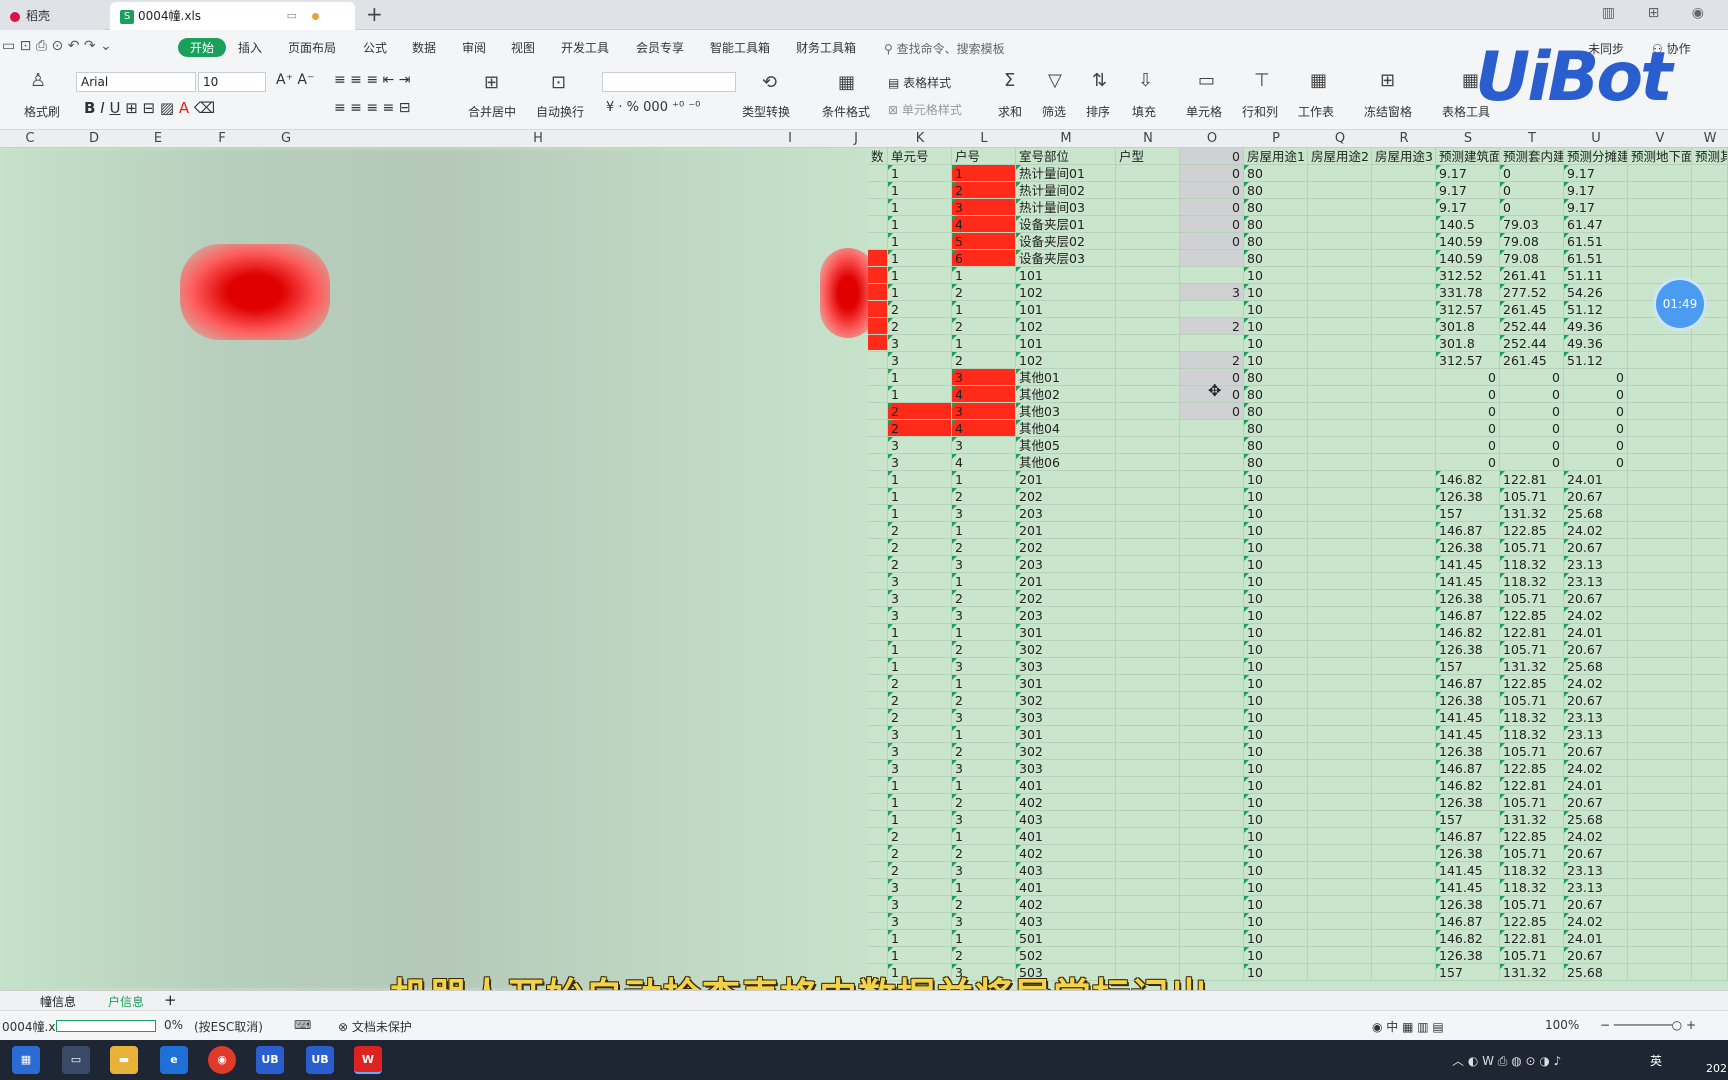  I want to click on cell-m: 其他05, so click(1066, 445).